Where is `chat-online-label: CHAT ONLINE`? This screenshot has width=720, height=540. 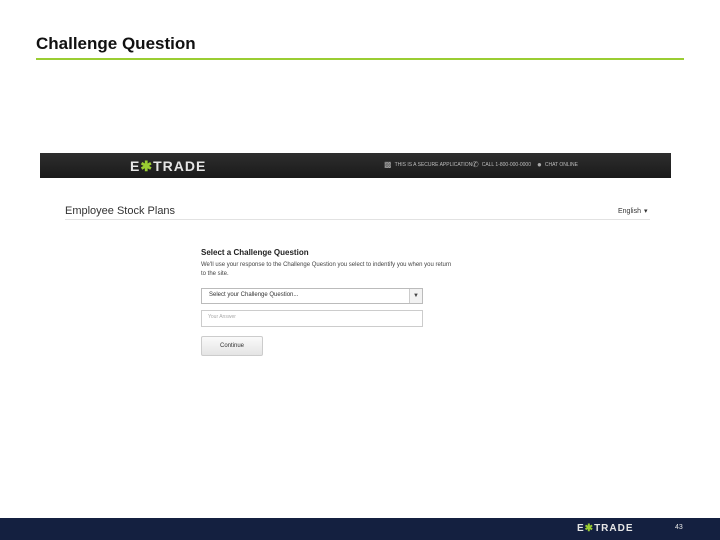 chat-online-label: CHAT ONLINE is located at coordinates (561, 165).